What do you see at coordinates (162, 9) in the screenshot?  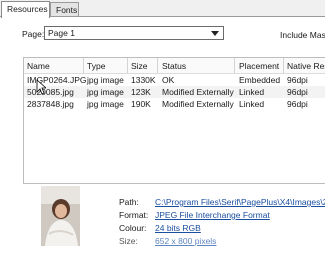 I see `tab-bar: Resources Fonts` at bounding box center [162, 9].